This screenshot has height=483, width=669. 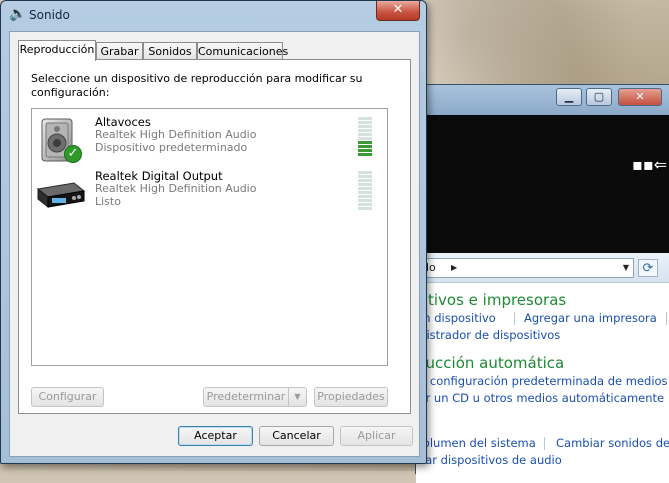 I want to click on tab-reproduccion: Reproducción, so click(x=57, y=50).